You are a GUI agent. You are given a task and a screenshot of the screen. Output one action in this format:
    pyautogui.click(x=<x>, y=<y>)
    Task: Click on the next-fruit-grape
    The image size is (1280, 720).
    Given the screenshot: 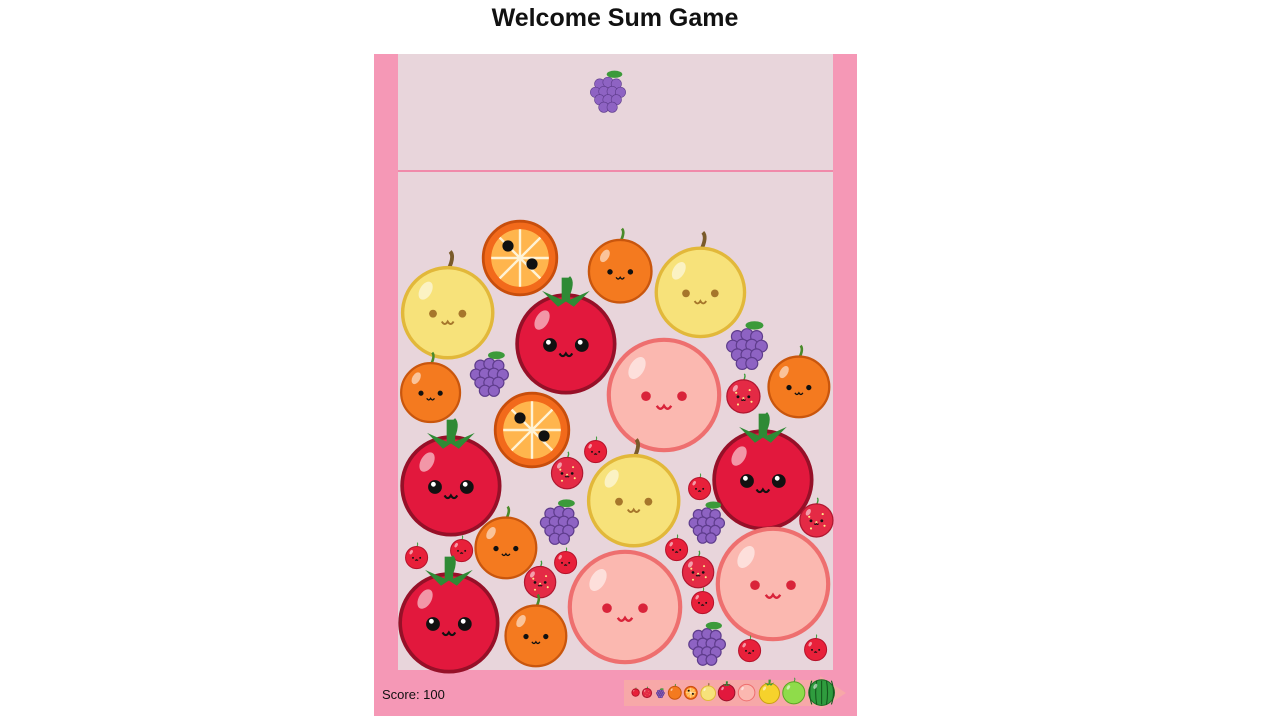 What is the action you would take?
    pyautogui.click(x=608, y=91)
    